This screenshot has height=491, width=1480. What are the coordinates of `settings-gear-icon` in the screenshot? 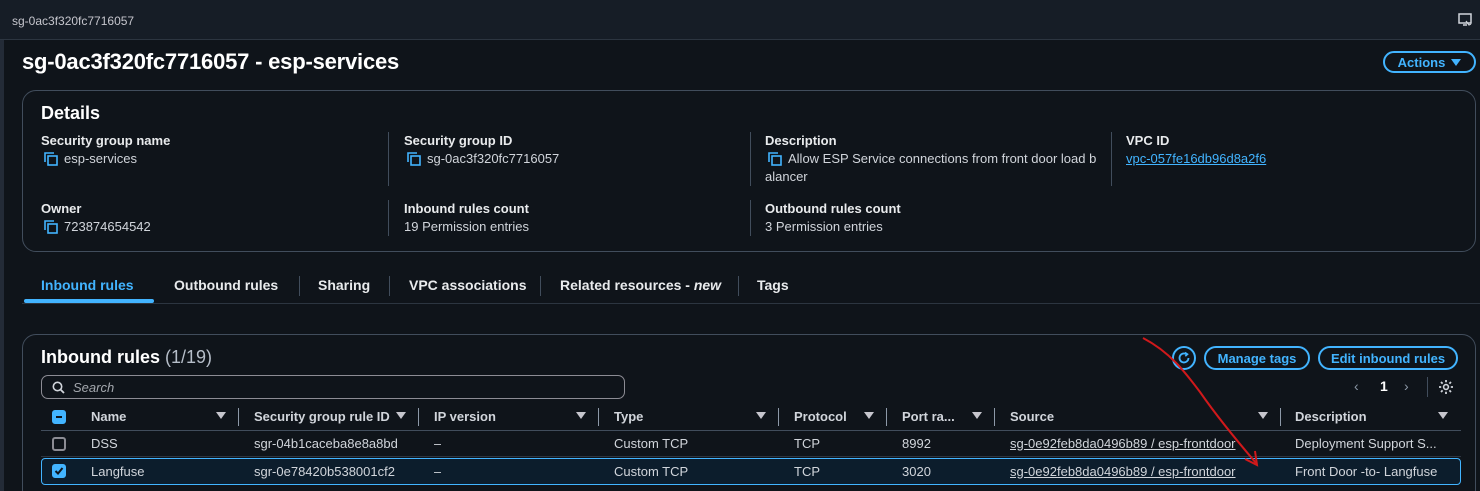 It's located at (1446, 387).